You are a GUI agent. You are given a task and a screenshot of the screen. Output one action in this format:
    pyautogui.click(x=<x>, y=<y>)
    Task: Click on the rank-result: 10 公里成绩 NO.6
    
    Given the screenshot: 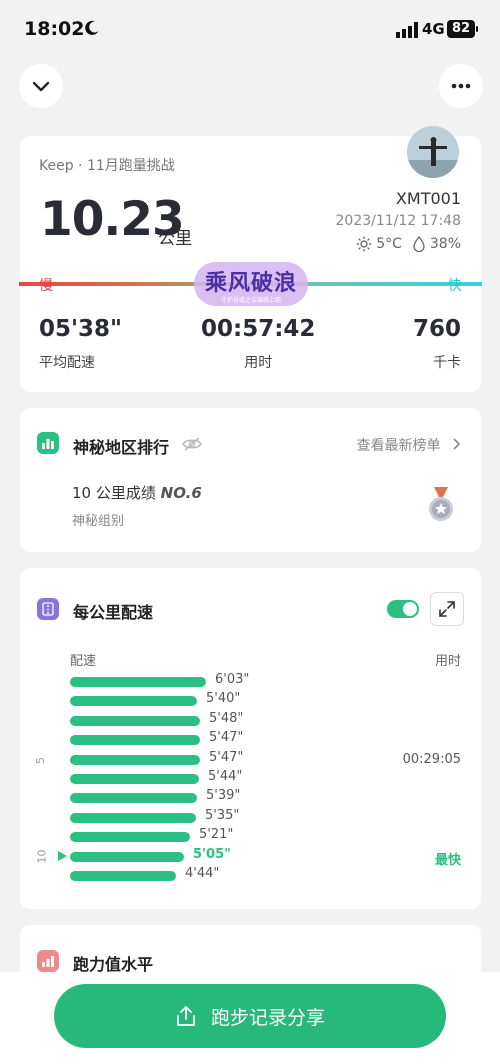 What is the action you would take?
    pyautogui.click(x=137, y=492)
    